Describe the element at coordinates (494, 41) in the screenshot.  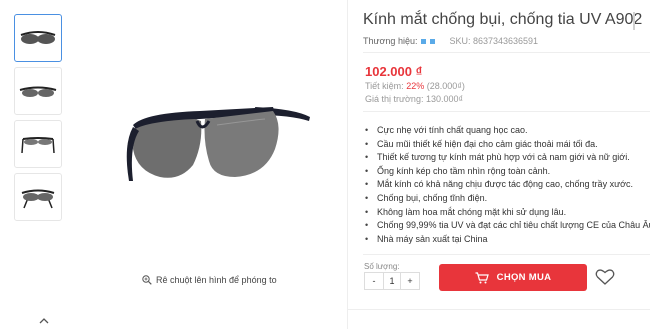
I see `sku: SKU: 8637343636591` at that location.